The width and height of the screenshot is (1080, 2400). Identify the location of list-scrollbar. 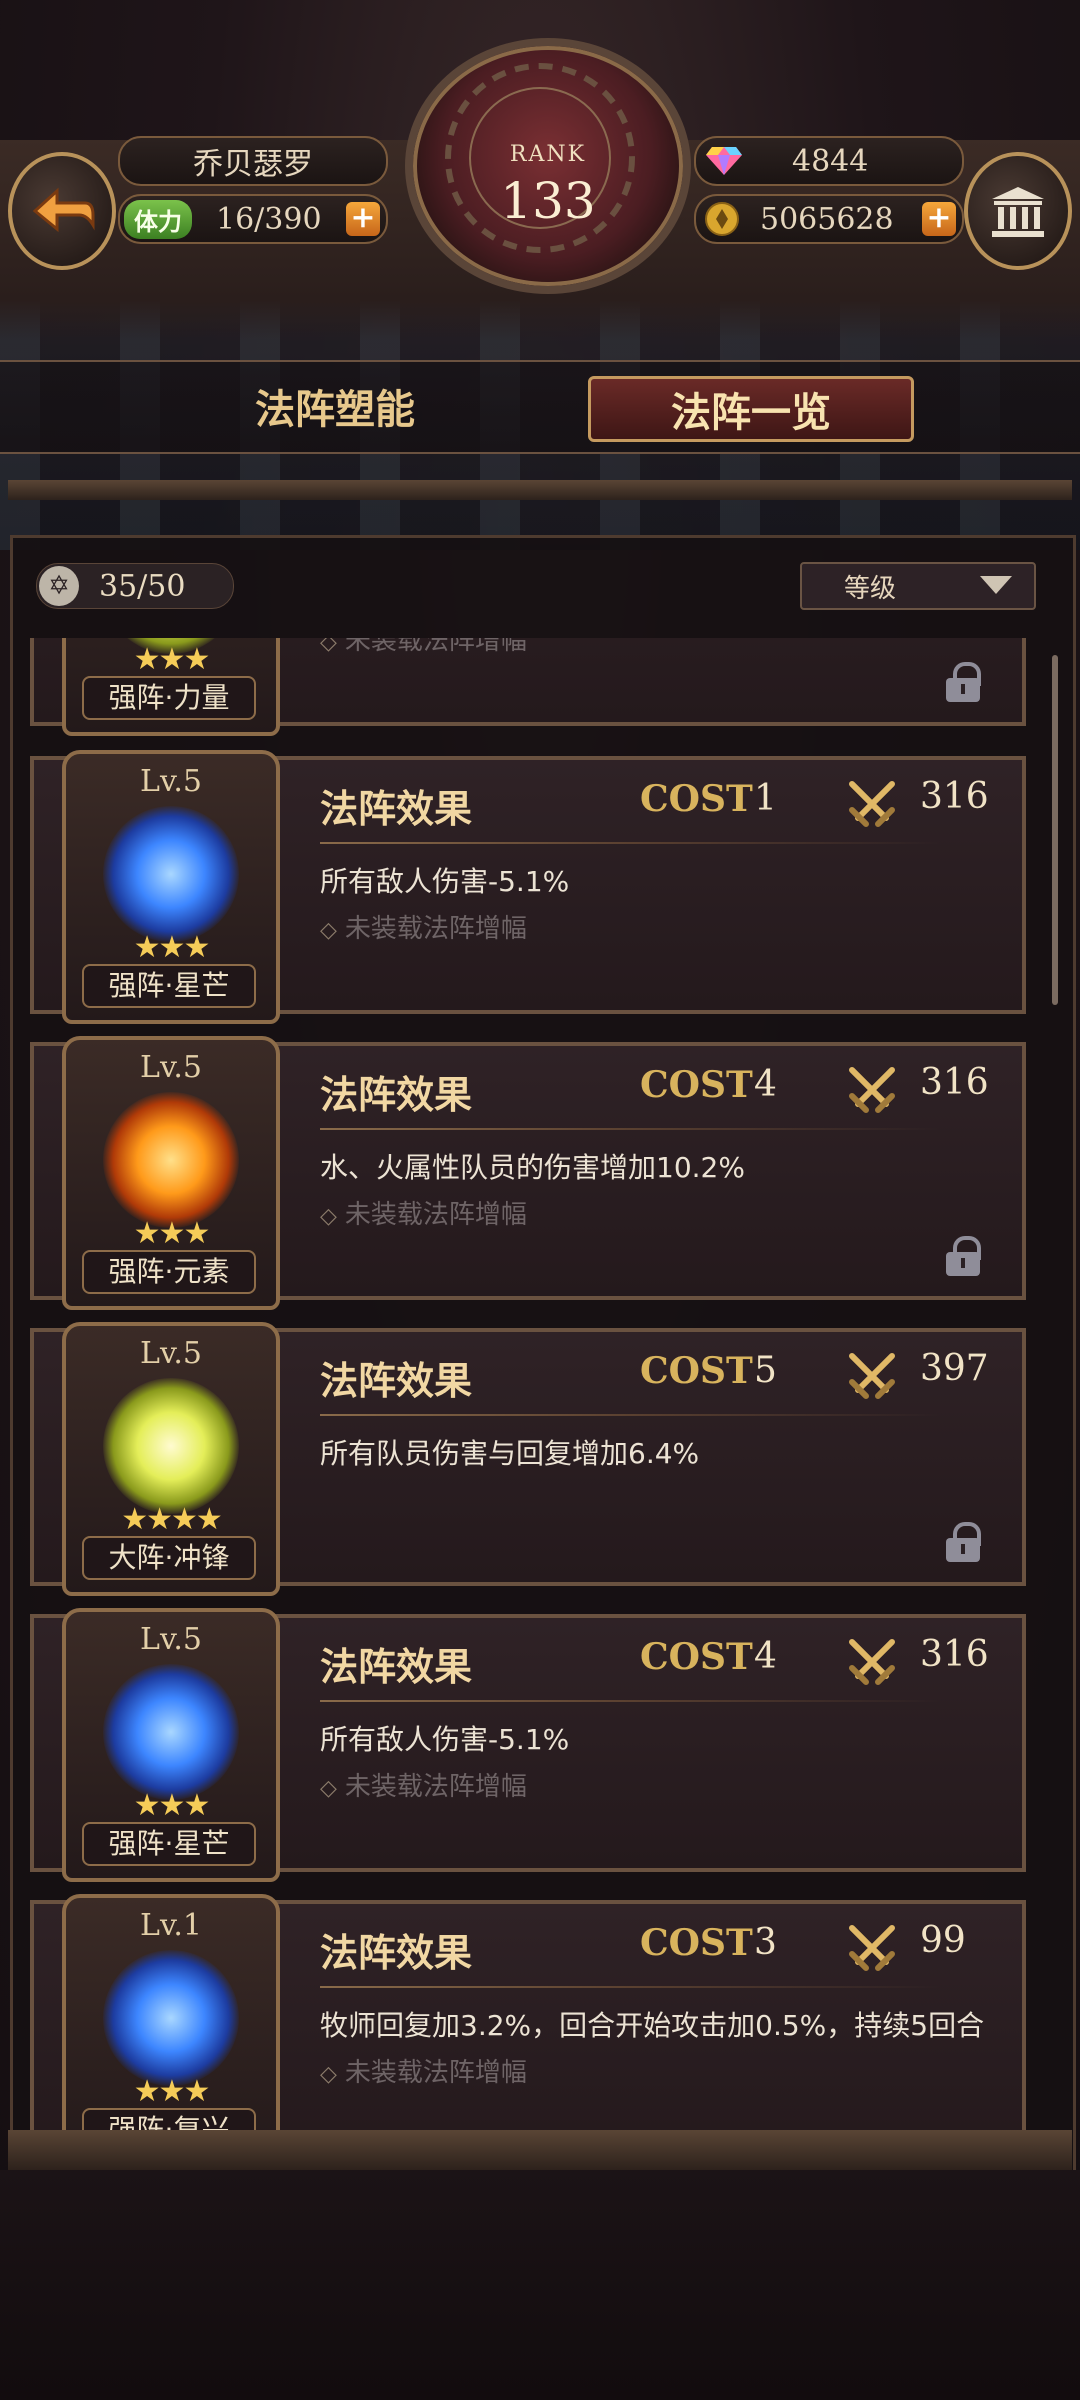
(1055, 830).